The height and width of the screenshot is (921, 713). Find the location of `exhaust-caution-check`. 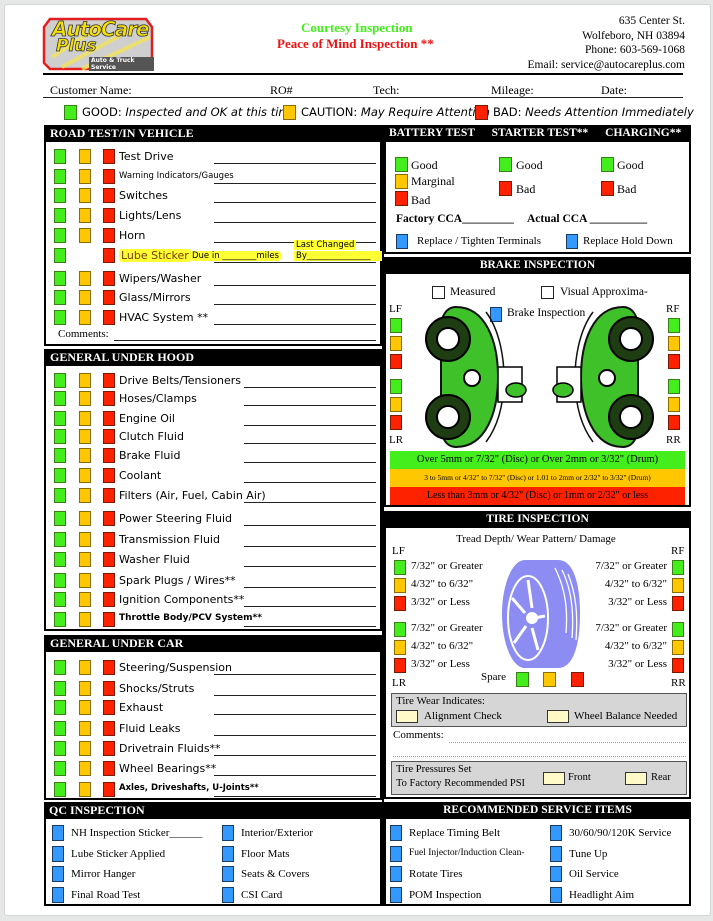

exhaust-caution-check is located at coordinates (85, 707).